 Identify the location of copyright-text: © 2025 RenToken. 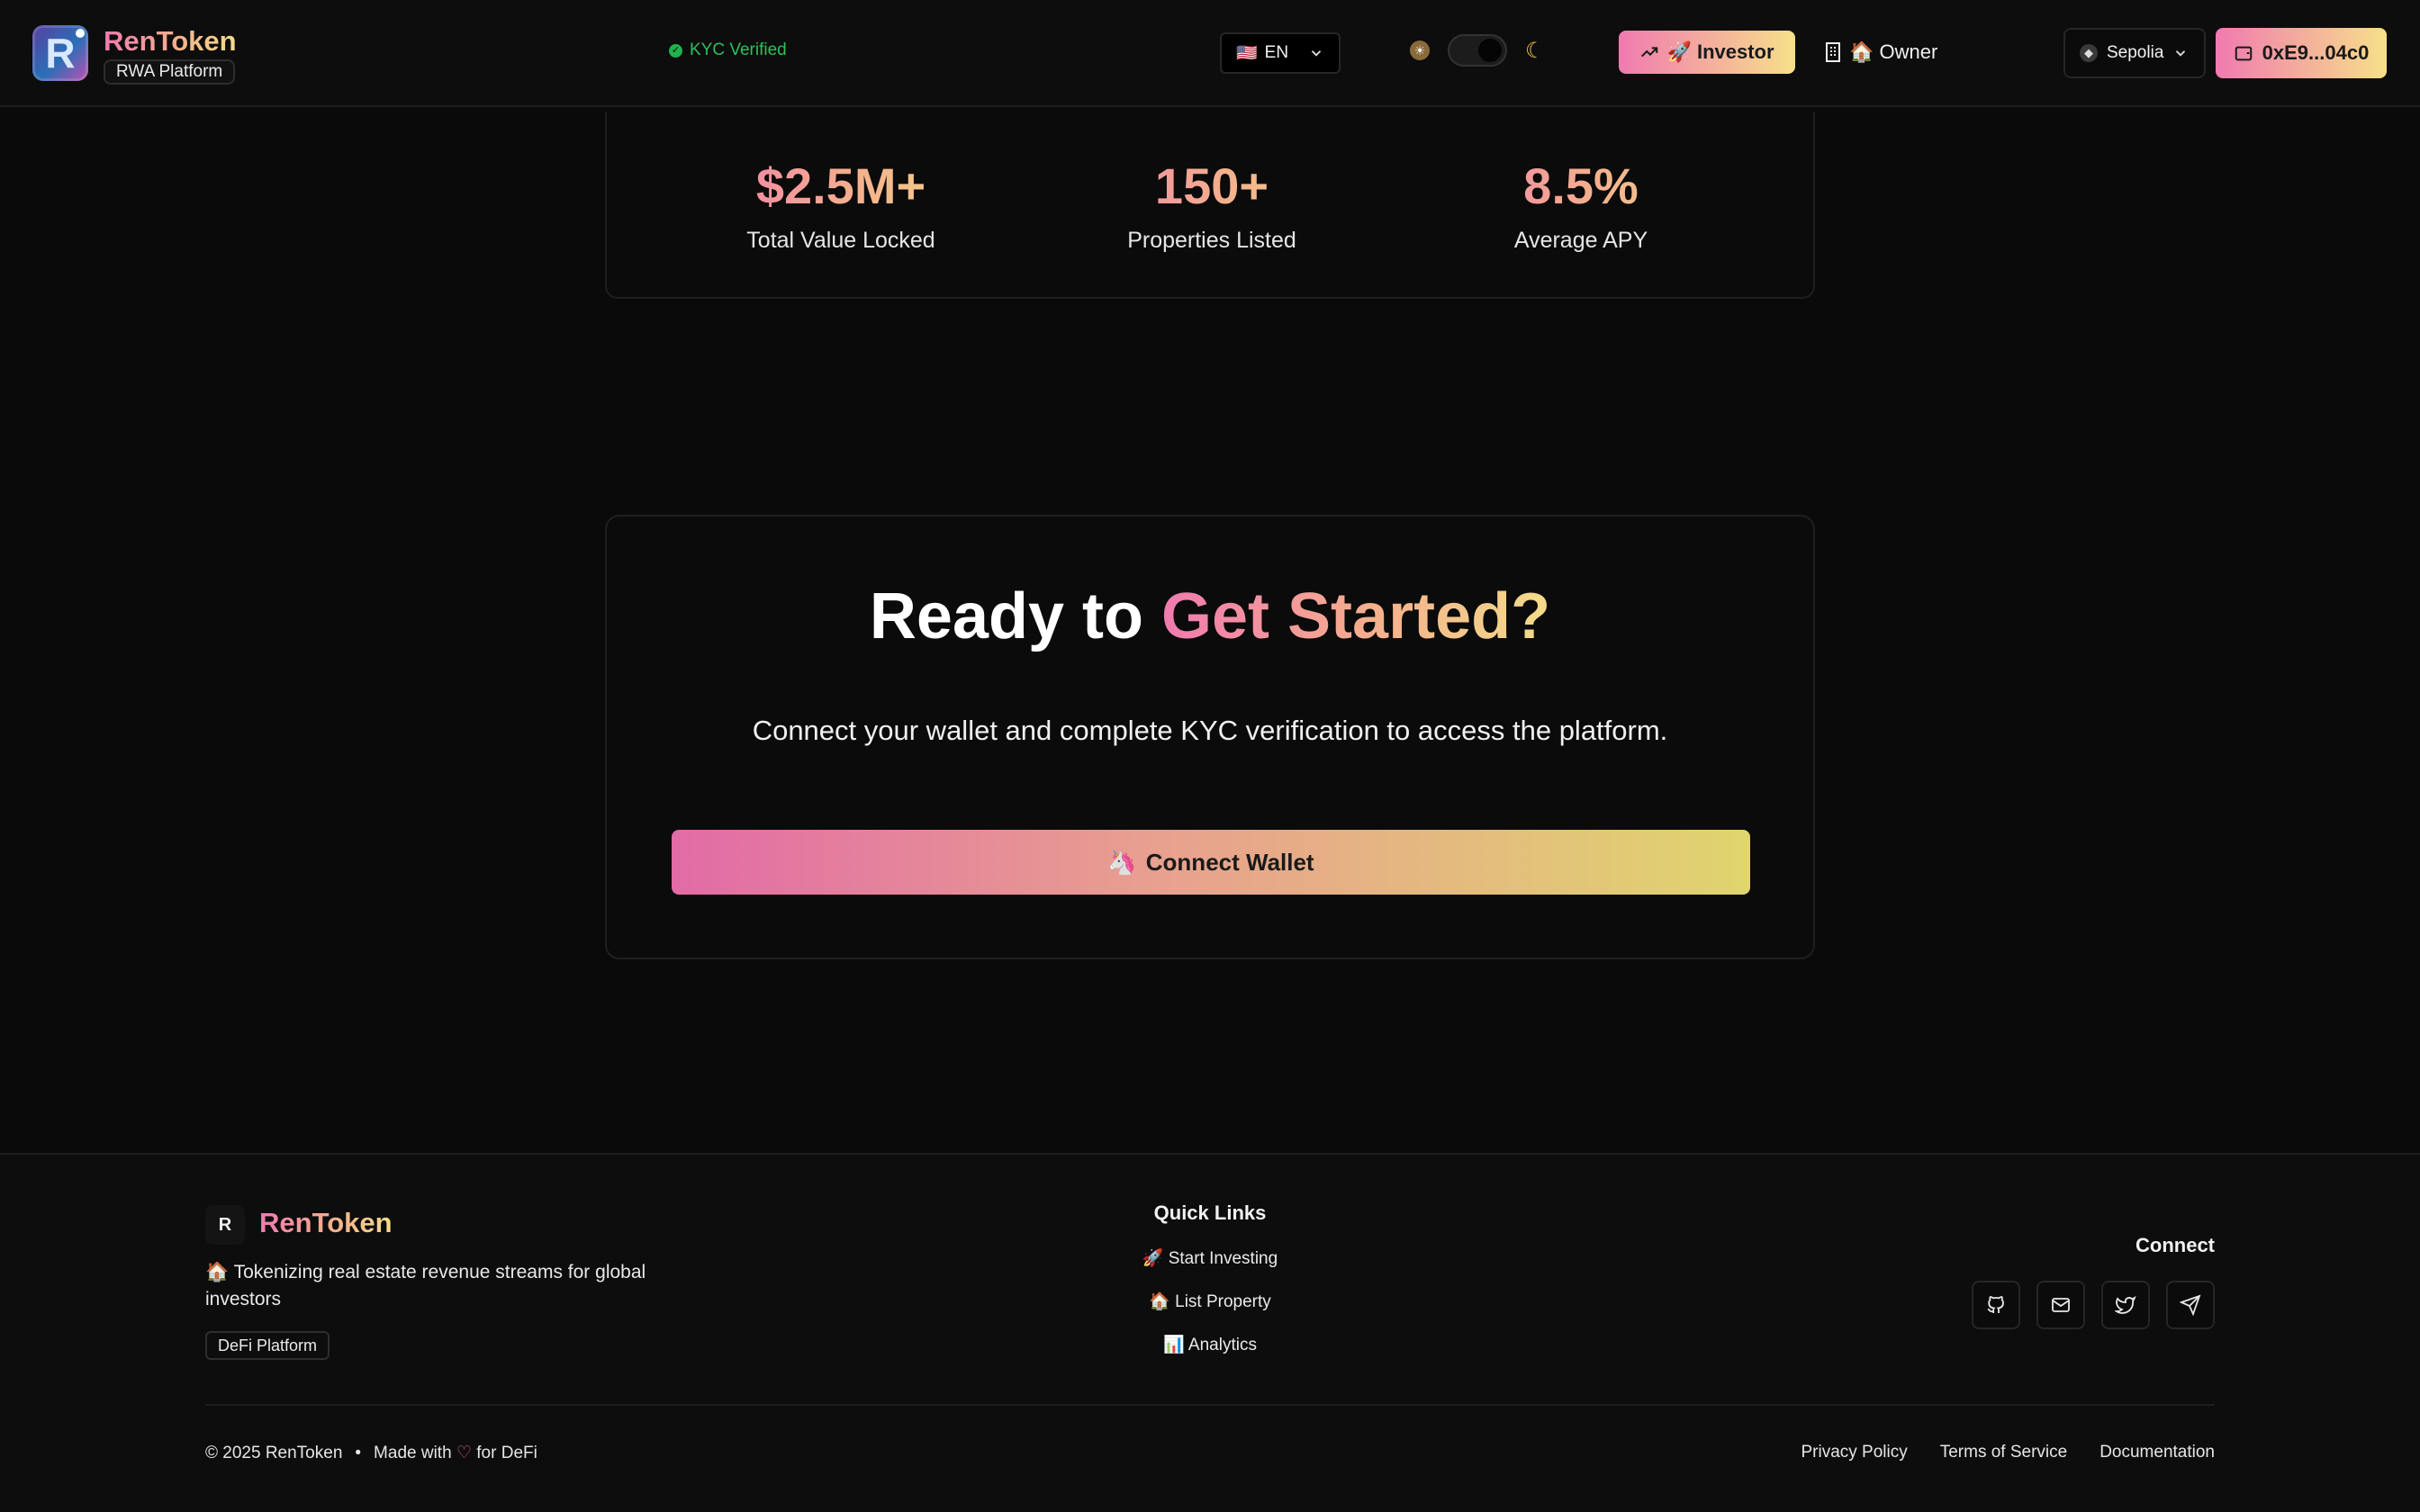
(274, 1452).